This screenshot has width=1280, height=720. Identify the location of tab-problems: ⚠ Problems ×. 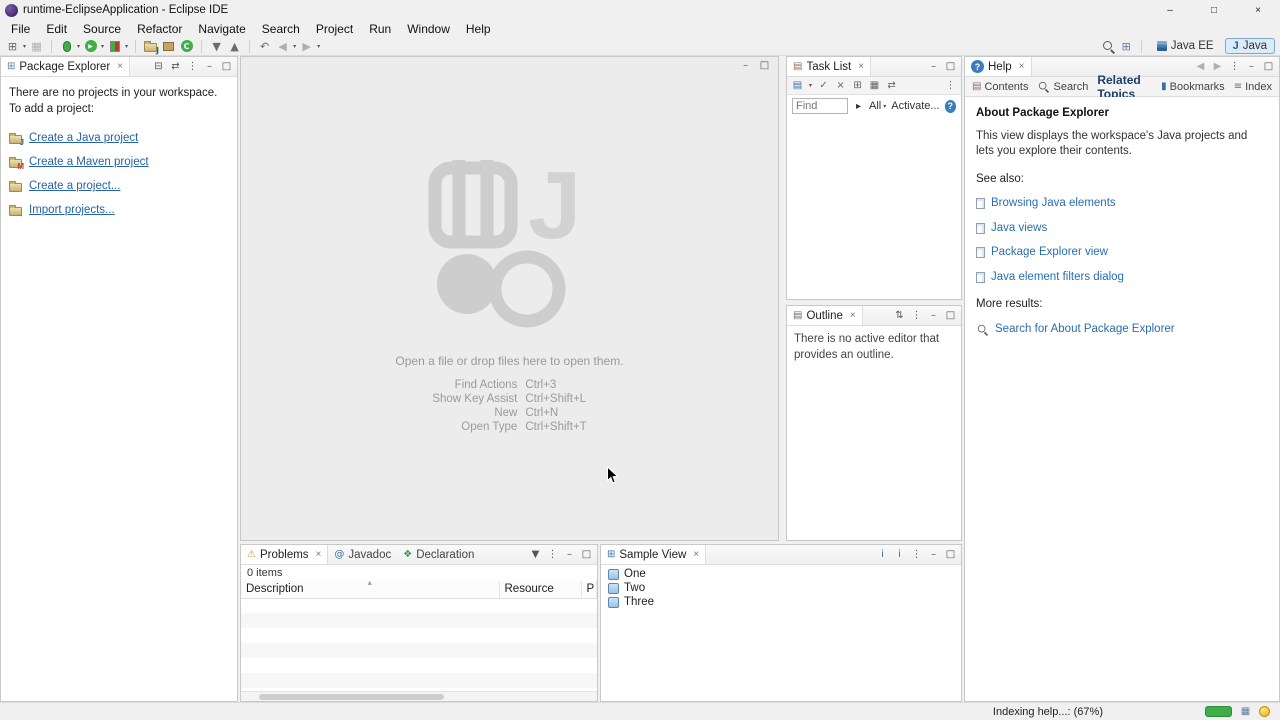
(285, 554).